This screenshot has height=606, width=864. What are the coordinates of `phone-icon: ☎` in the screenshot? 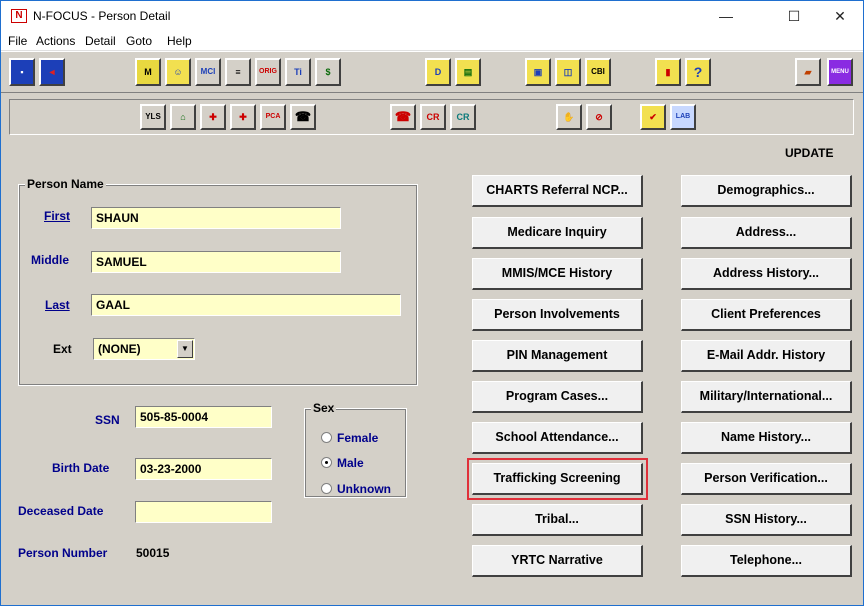 It's located at (303, 117).